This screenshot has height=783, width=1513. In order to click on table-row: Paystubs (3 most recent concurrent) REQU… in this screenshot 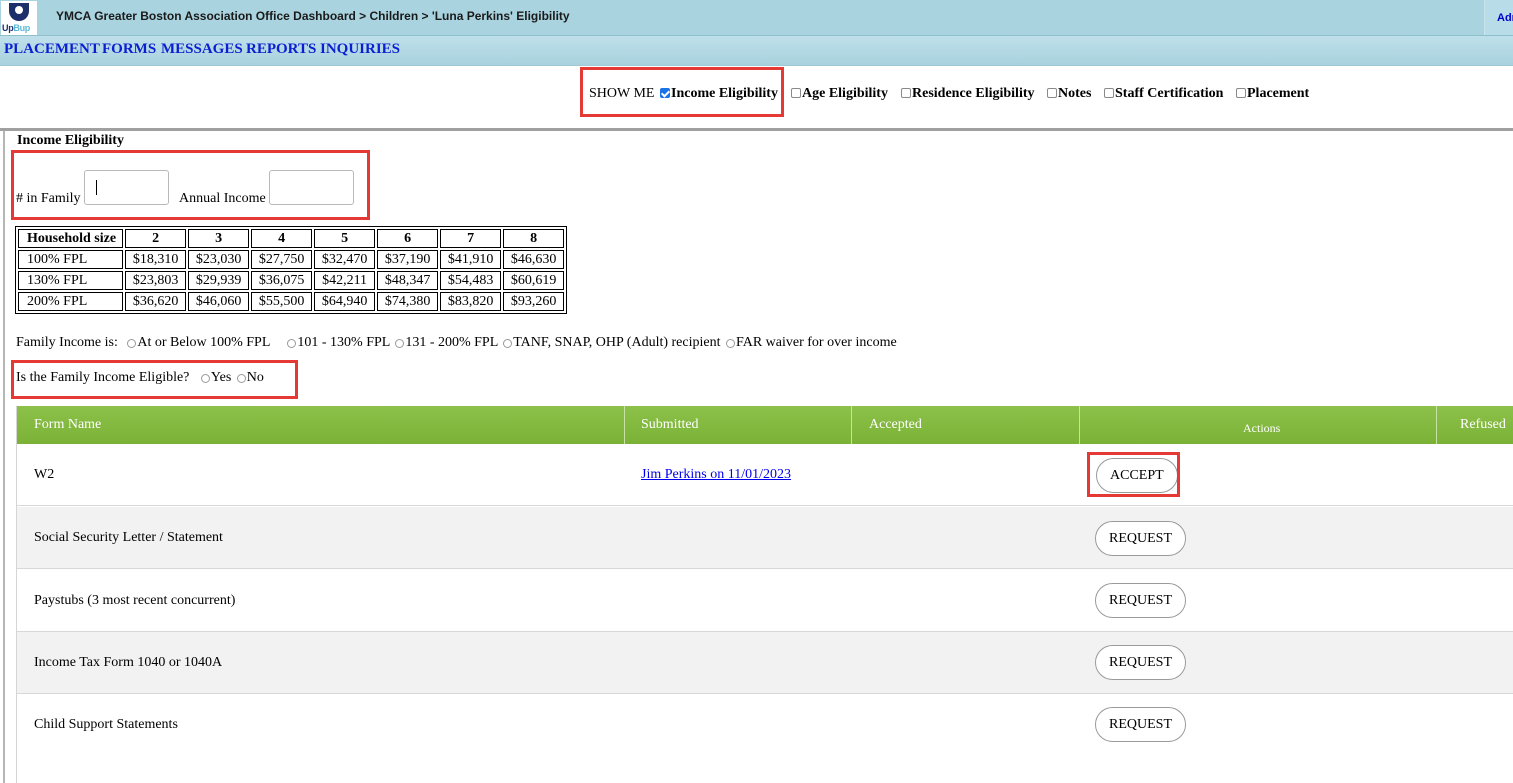, I will do `click(765, 601)`.